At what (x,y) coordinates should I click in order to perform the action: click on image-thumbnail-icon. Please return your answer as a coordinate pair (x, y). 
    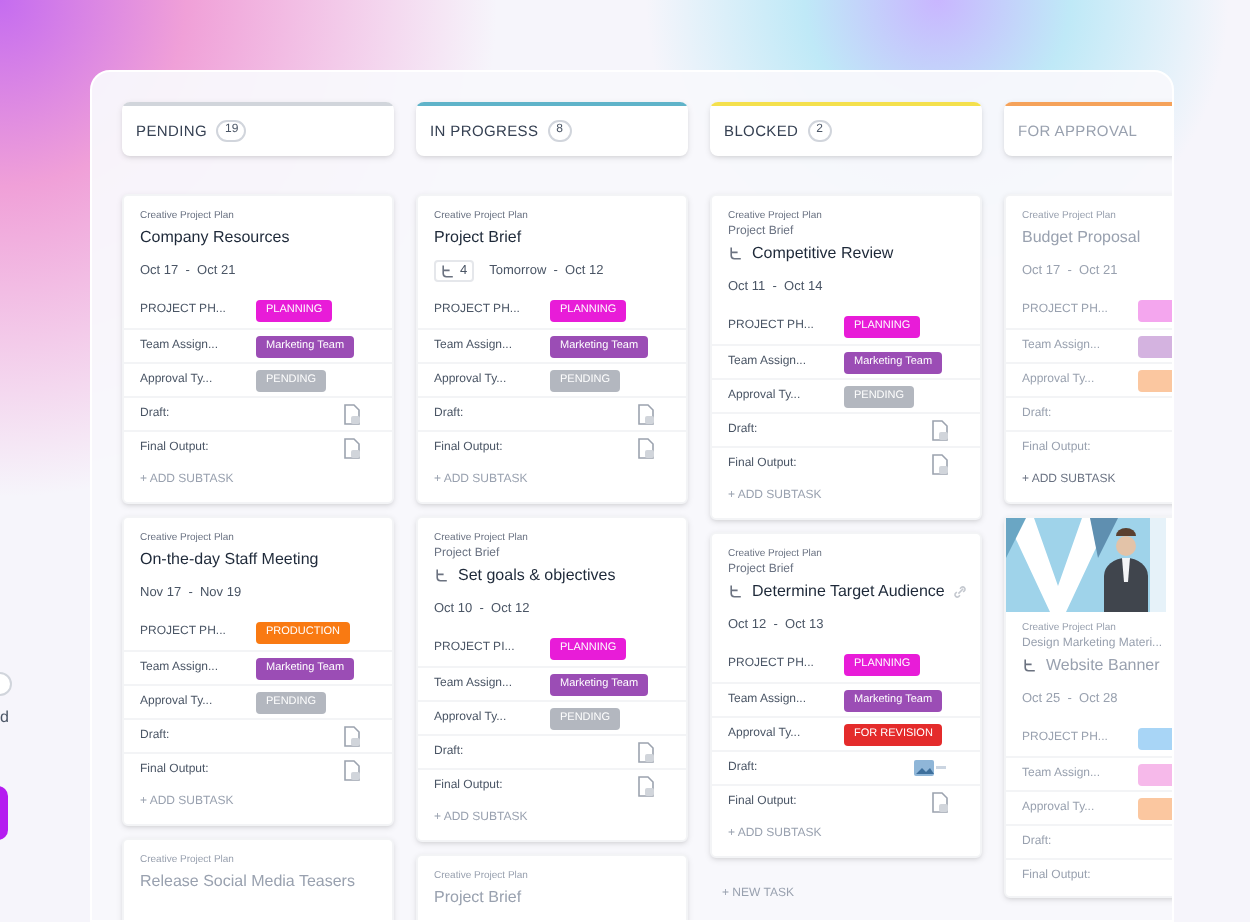
    Looking at the image, I should click on (930, 768).